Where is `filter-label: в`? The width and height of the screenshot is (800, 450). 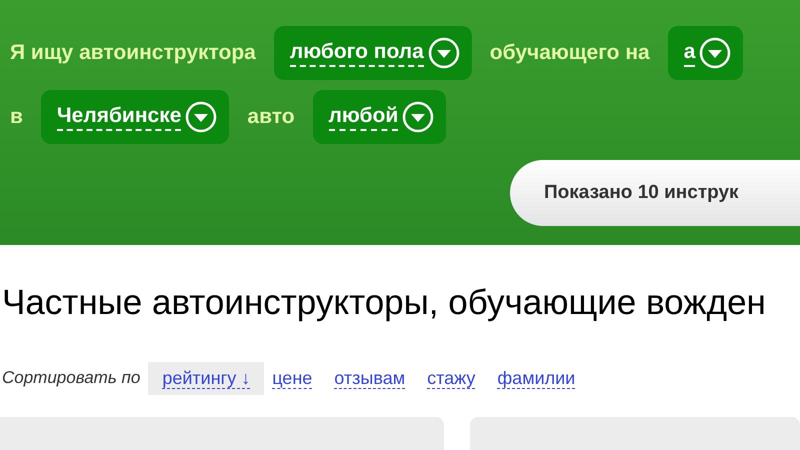
filter-label: в is located at coordinates (16, 117).